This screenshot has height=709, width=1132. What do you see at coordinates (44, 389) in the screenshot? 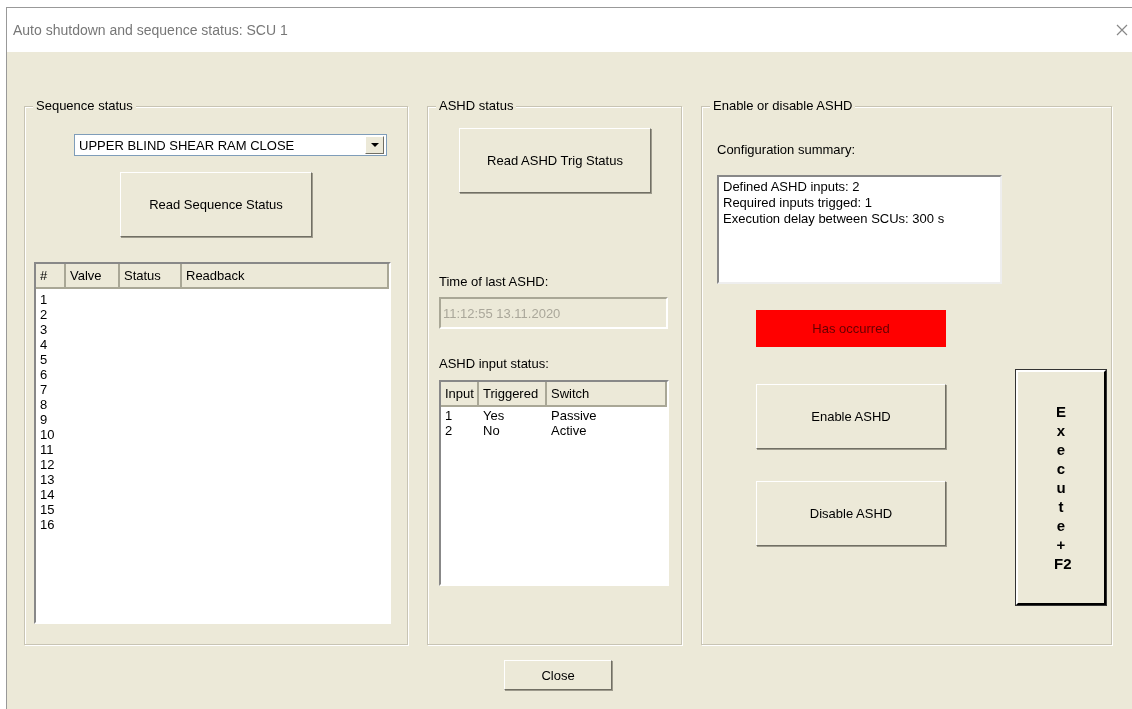
I see `table-cell-text: 7` at bounding box center [44, 389].